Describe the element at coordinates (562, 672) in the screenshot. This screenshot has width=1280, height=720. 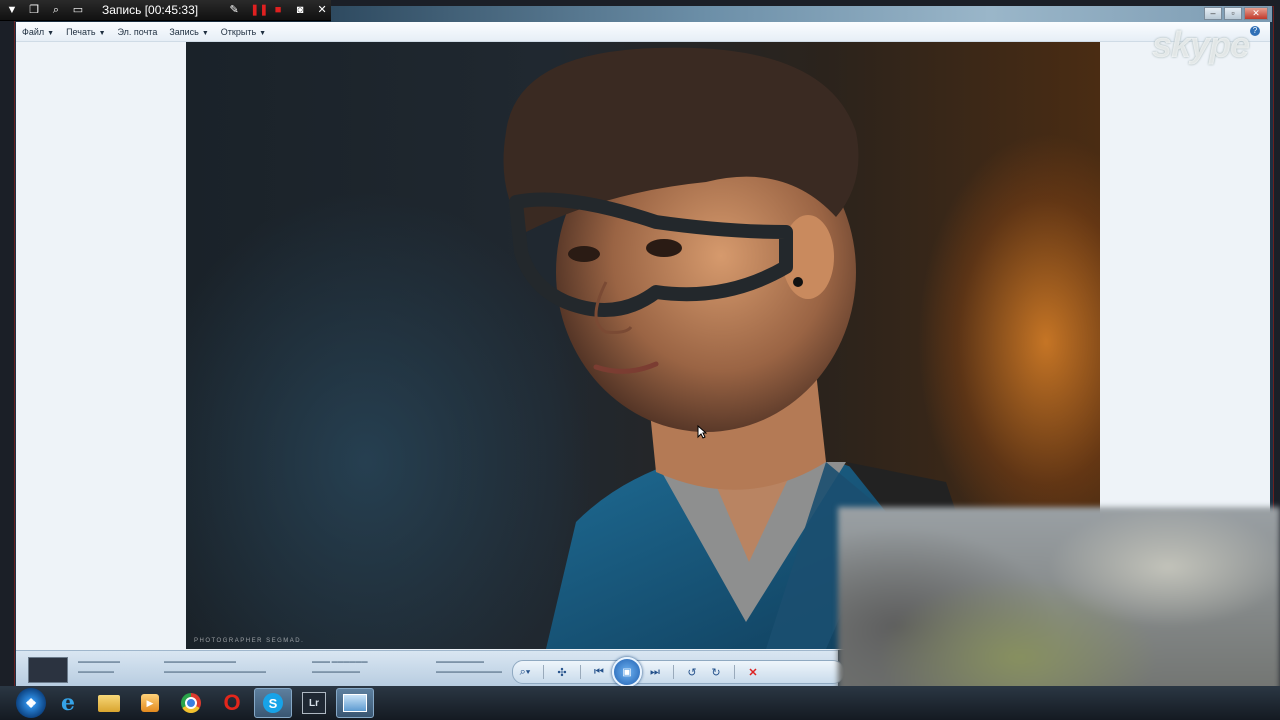
I see `fit-icon: ✣` at that location.